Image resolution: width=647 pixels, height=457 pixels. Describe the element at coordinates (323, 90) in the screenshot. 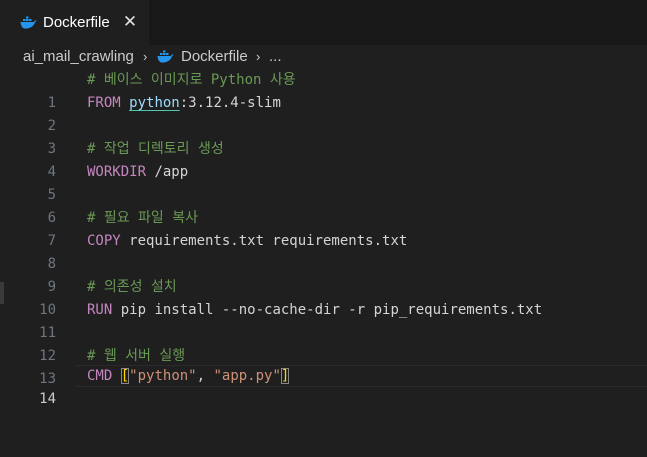

I see `code-line: 1 # 베이스 이미지로 Python 사용` at that location.